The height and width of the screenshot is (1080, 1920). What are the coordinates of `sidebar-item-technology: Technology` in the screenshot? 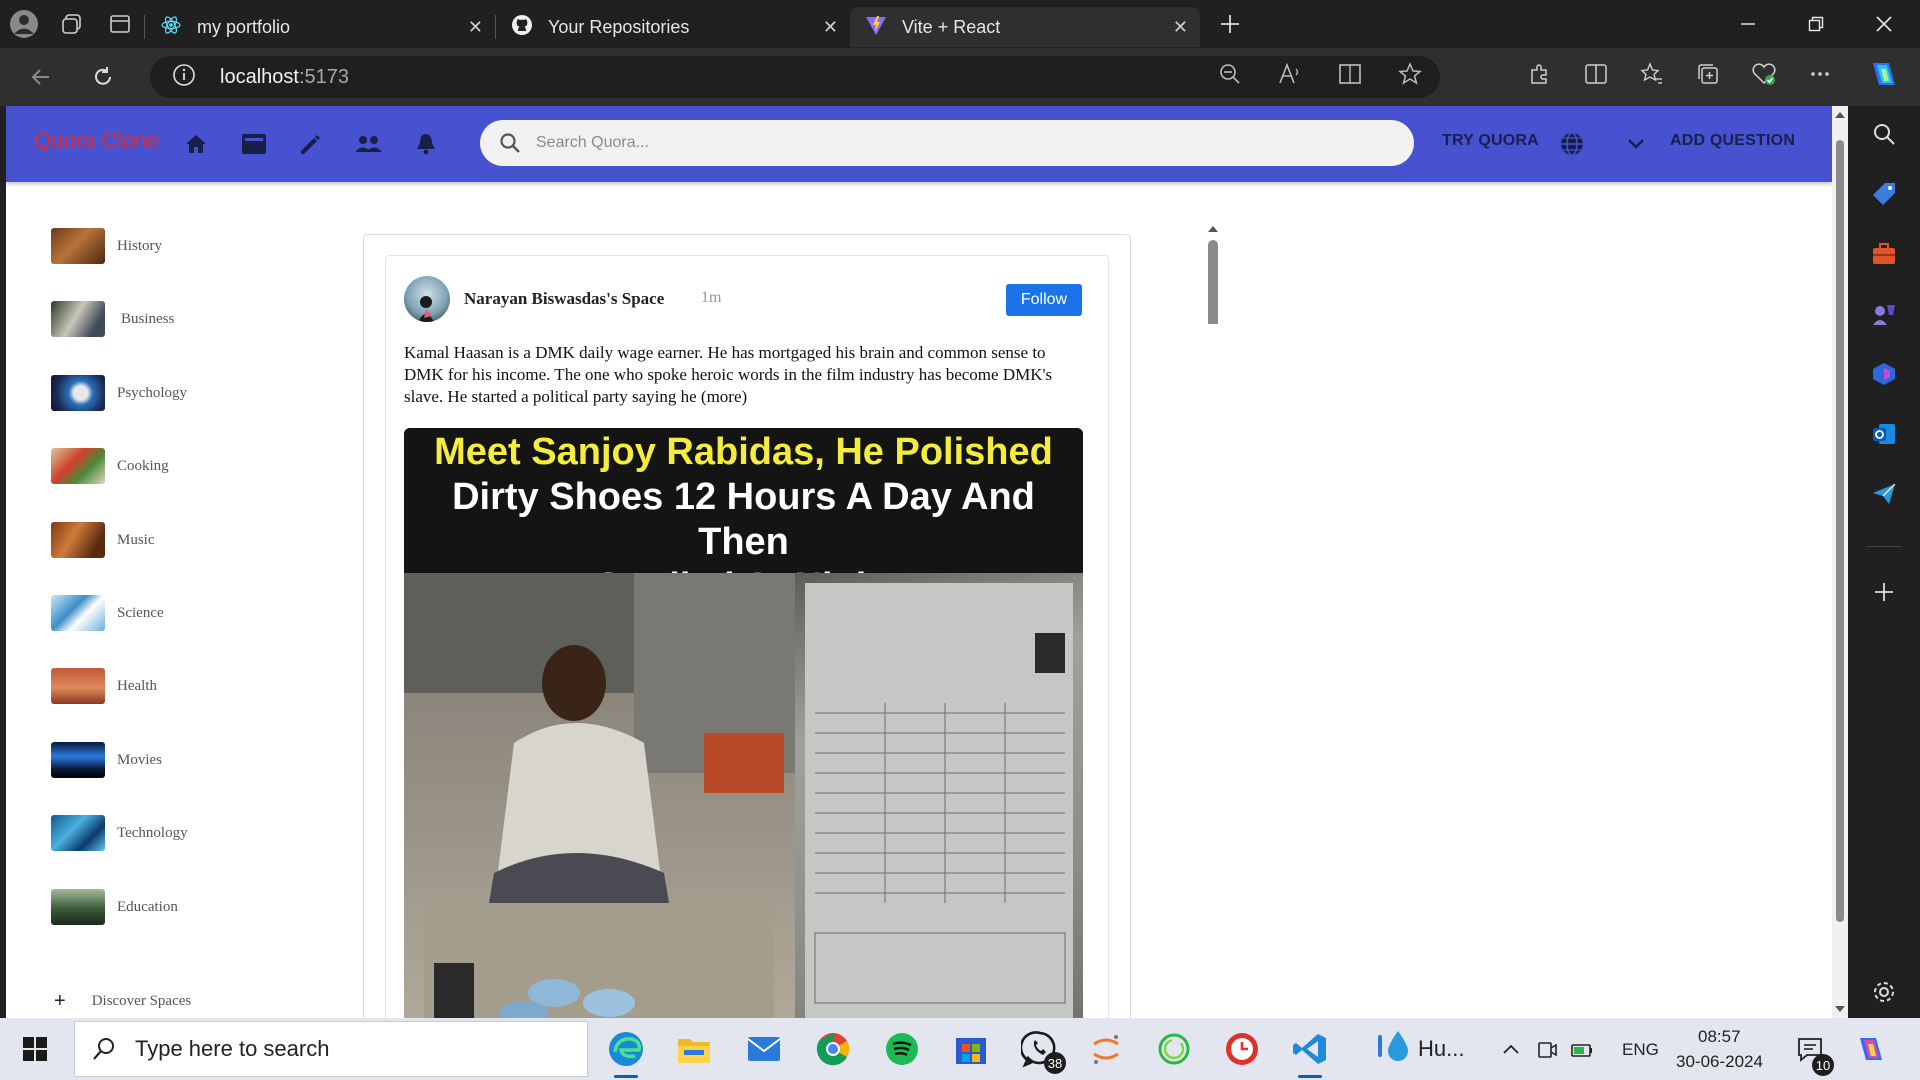 It's located at (119, 833).